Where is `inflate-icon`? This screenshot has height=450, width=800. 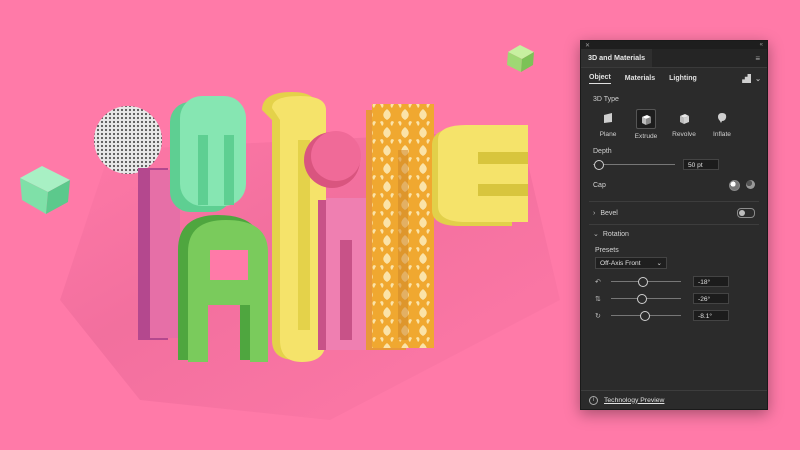
inflate-icon is located at coordinates (722, 118).